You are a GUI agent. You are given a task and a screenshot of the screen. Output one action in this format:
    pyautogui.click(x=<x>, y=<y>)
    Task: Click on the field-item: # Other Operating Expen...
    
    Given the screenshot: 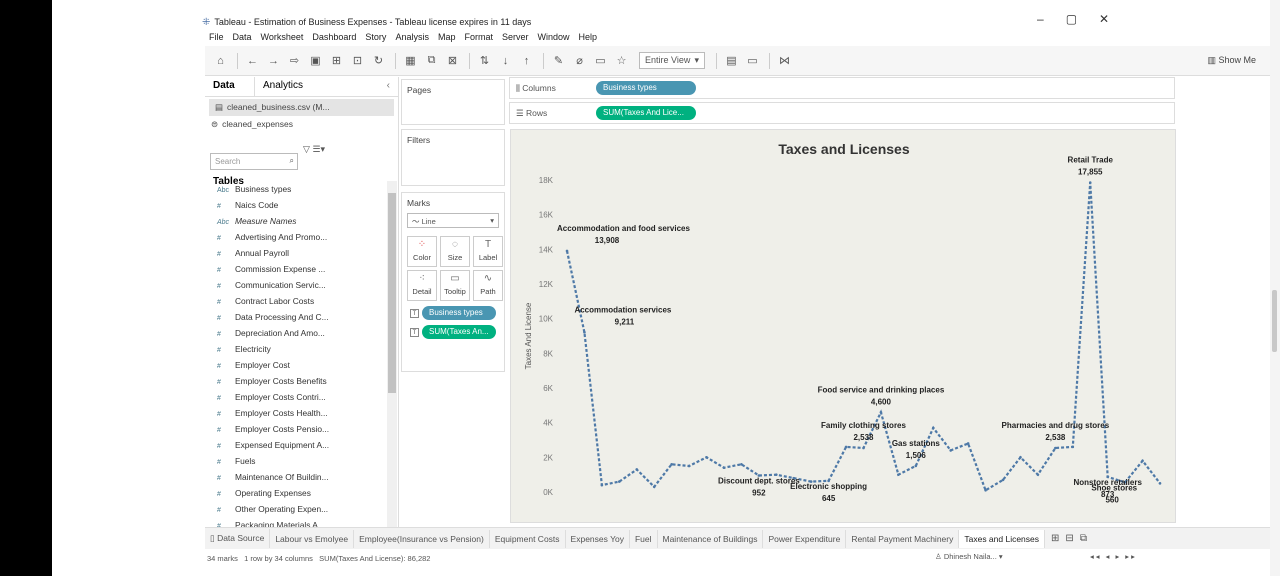 What is the action you would take?
    pyautogui.click(x=296, y=509)
    